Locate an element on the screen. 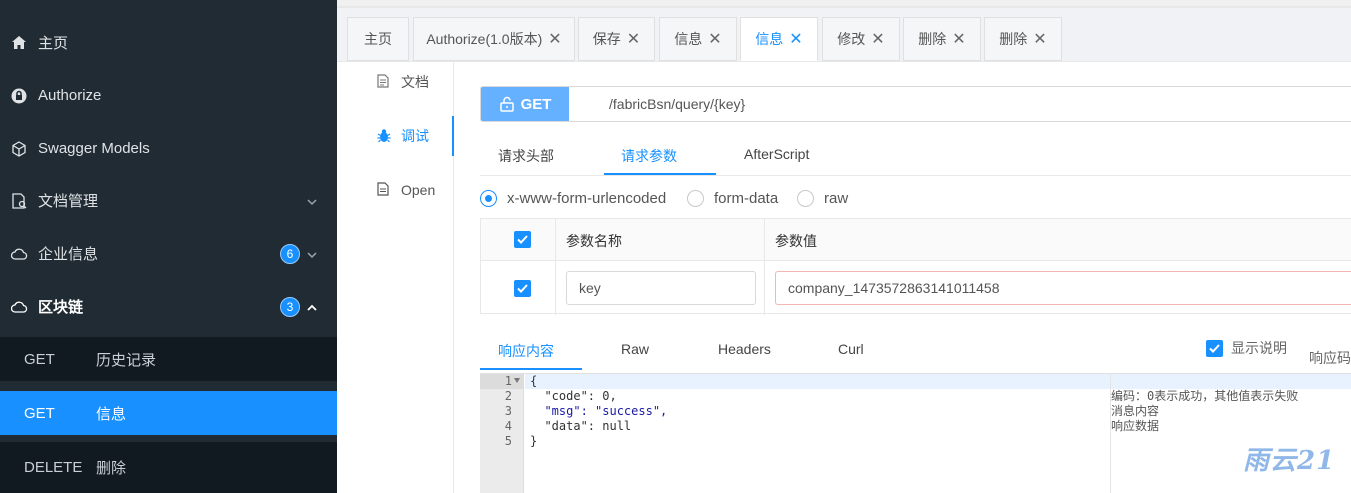  tab-delete-2: 删除 ✕ is located at coordinates (1023, 39).